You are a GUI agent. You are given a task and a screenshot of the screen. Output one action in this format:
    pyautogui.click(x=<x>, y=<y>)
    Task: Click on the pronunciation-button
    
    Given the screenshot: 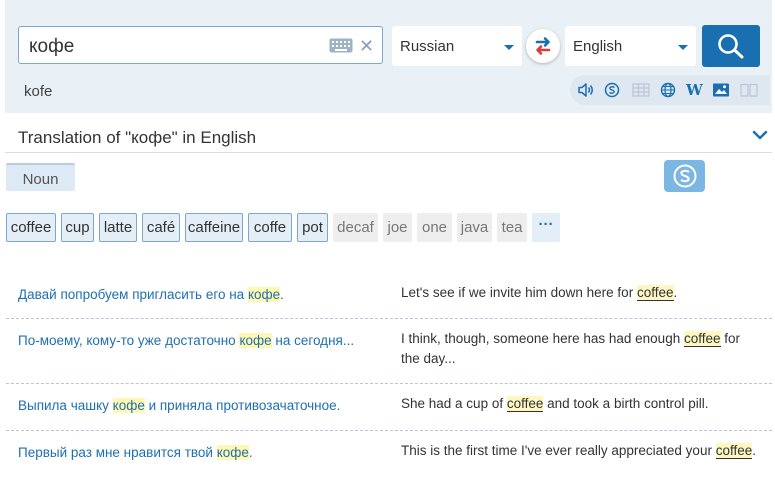 What is the action you would take?
    pyautogui.click(x=684, y=176)
    